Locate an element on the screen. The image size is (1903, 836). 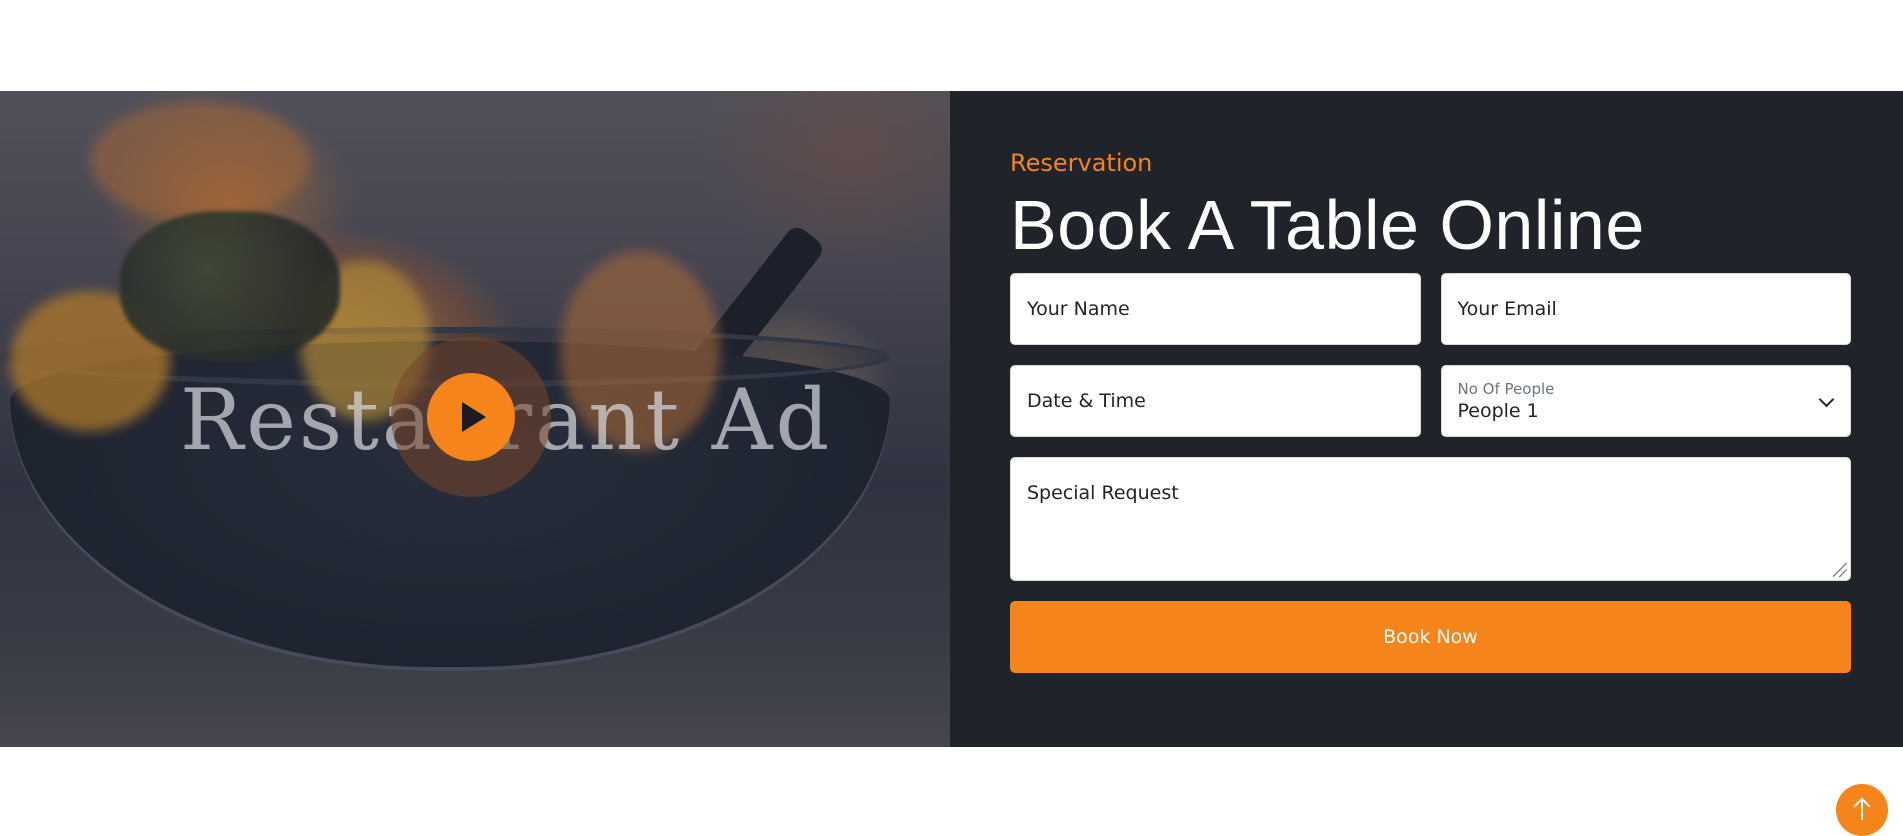
email-field: Your Email is located at coordinates (1645, 309).